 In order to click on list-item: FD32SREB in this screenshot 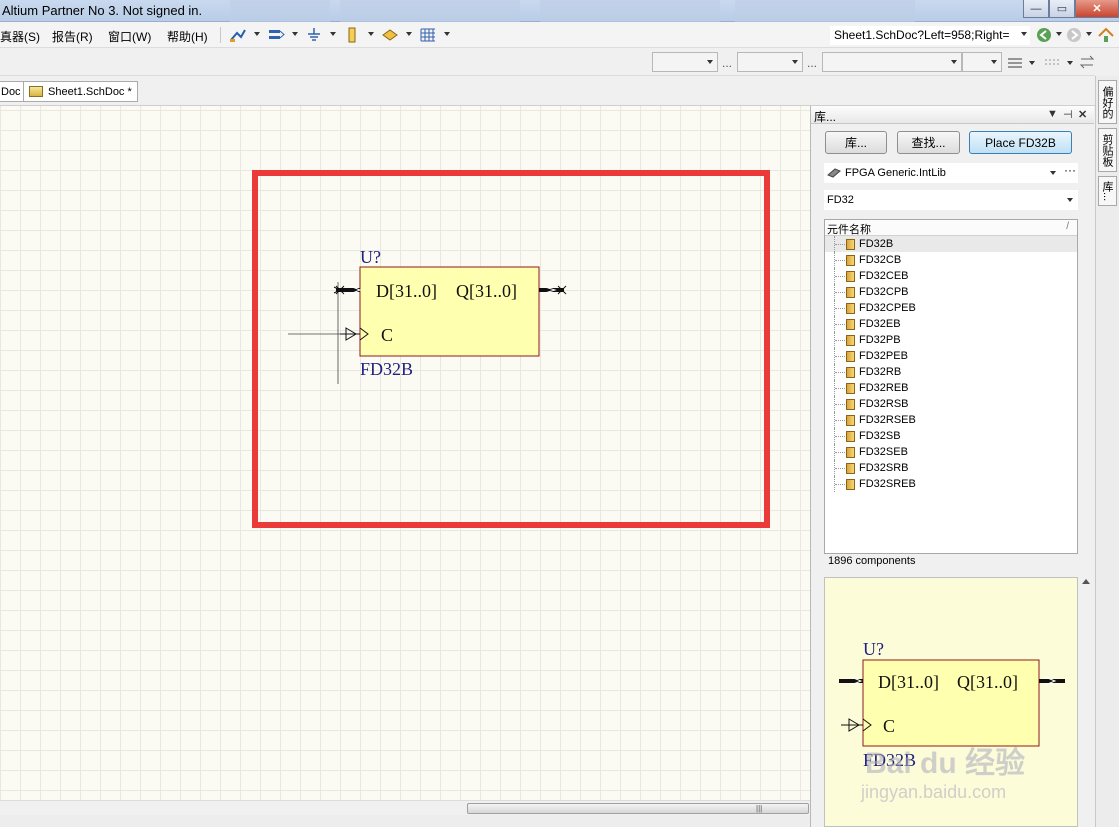, I will do `click(951, 484)`.